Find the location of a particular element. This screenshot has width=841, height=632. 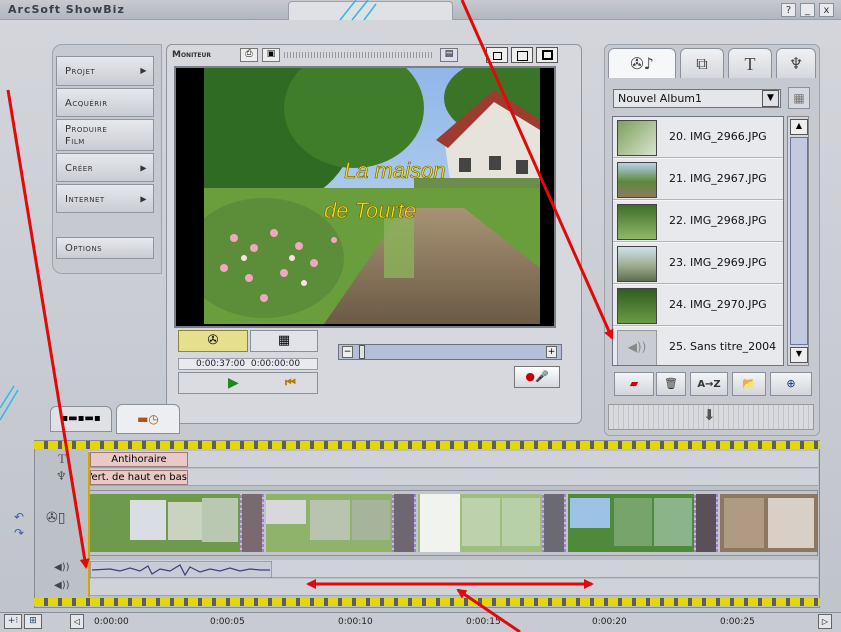

timecode-display: 0:00:37:00 0:00:00:00 is located at coordinates (248, 364).